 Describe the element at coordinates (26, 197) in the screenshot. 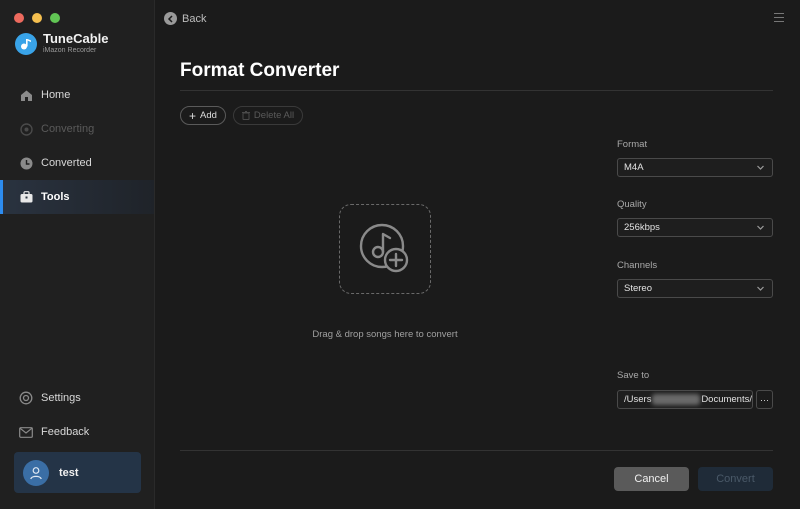

I see `toolbox-icon` at that location.